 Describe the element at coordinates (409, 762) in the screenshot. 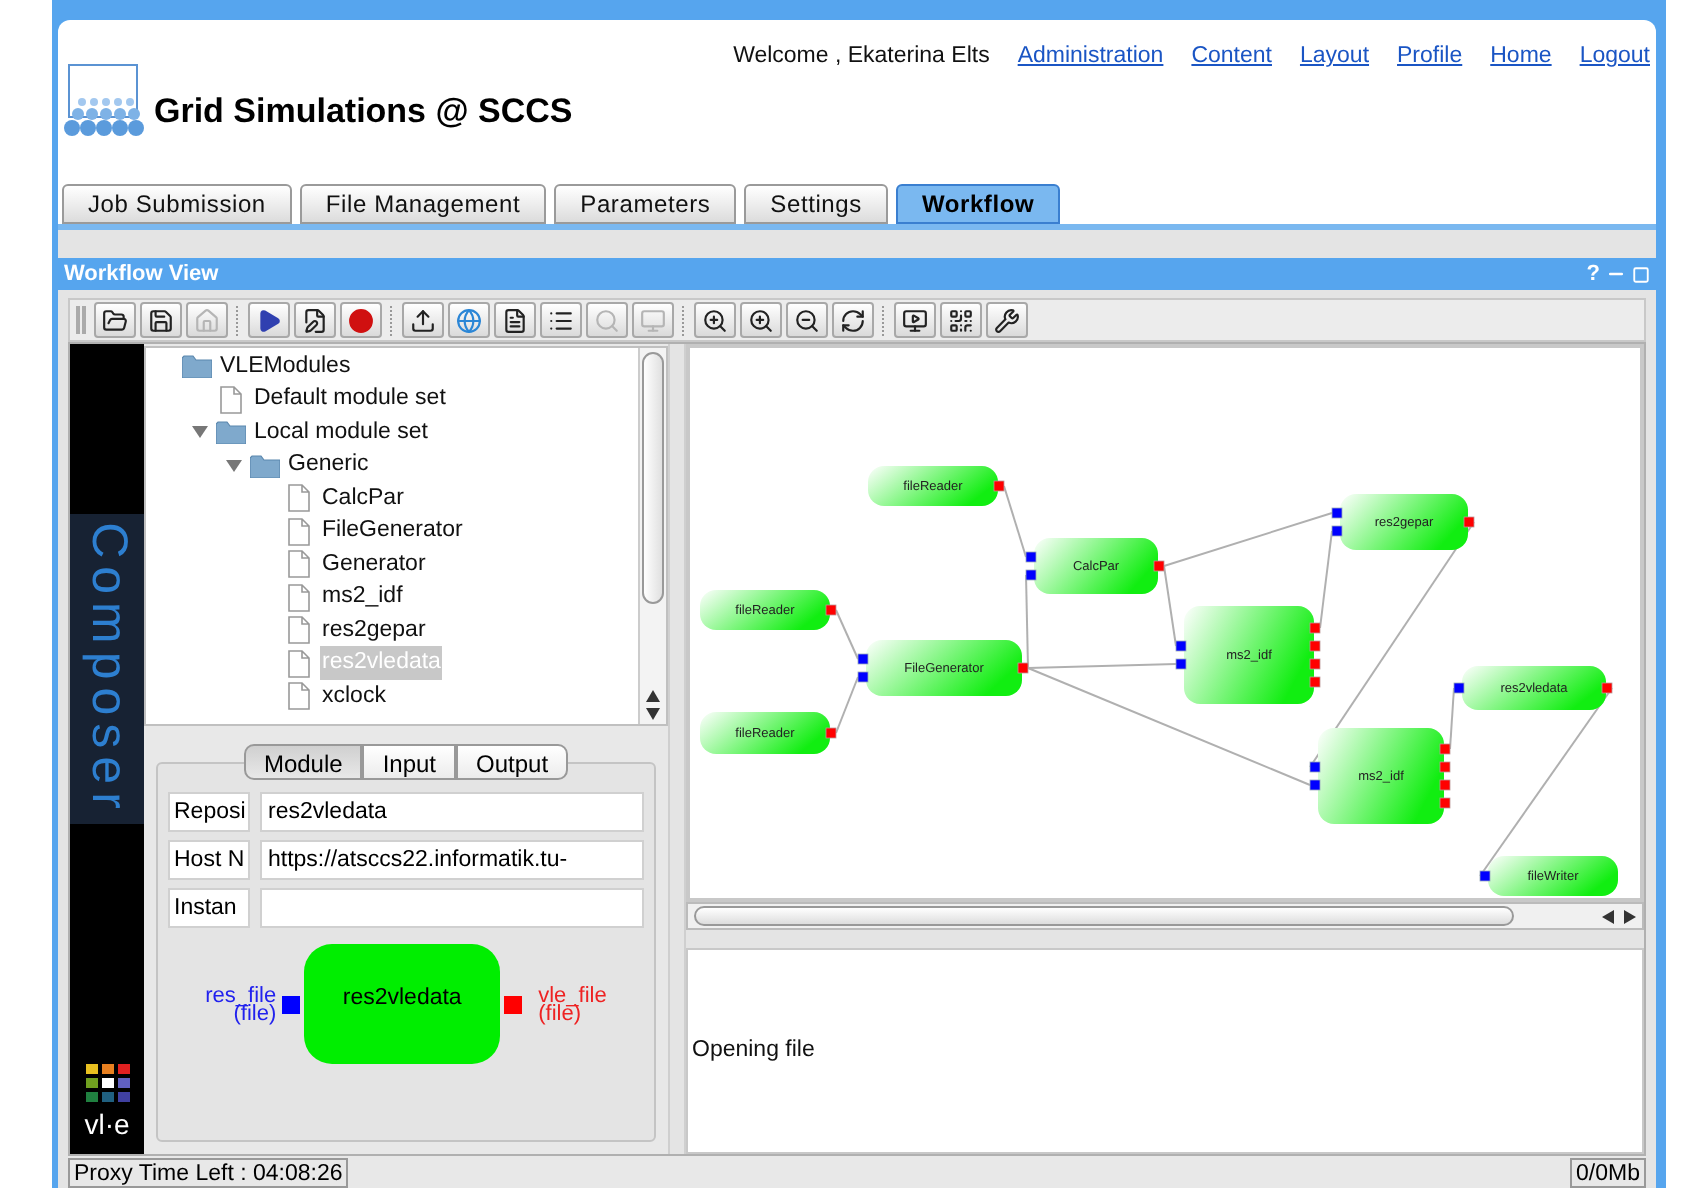

I see `panel-tab: Input` at that location.